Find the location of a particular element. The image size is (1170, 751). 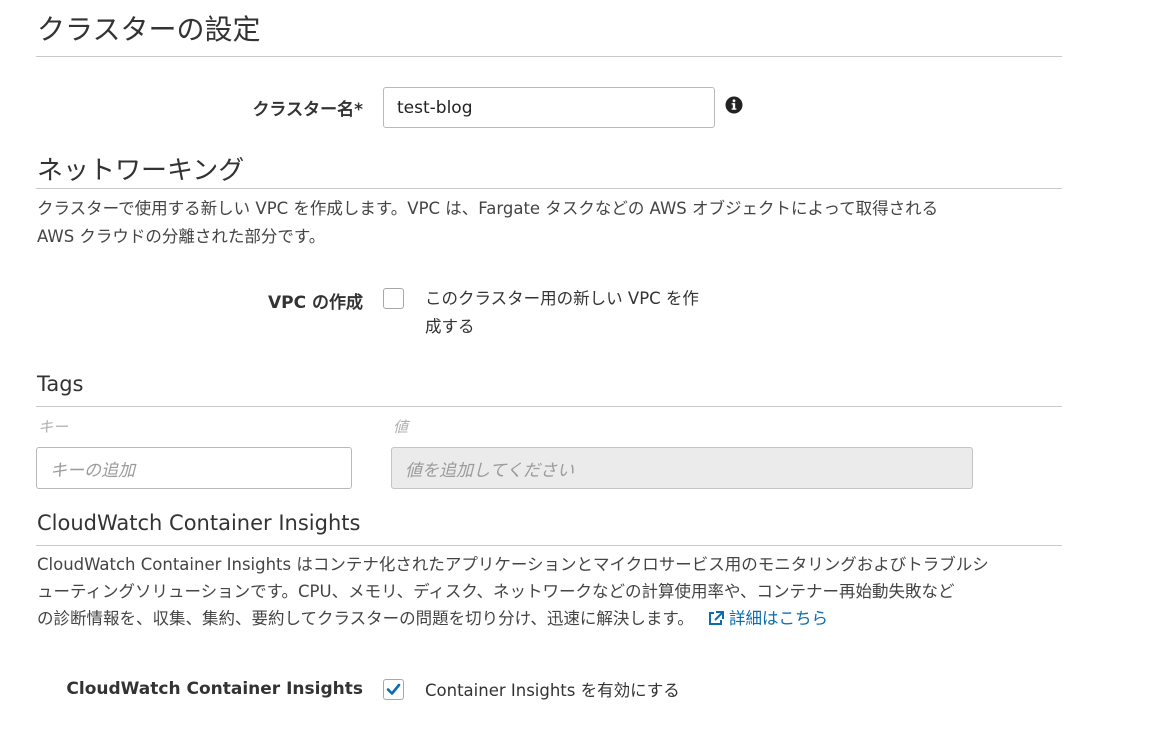

vpc-create-option-text: このクラスター用の新しい VPC を作 成する is located at coordinates (562, 313).